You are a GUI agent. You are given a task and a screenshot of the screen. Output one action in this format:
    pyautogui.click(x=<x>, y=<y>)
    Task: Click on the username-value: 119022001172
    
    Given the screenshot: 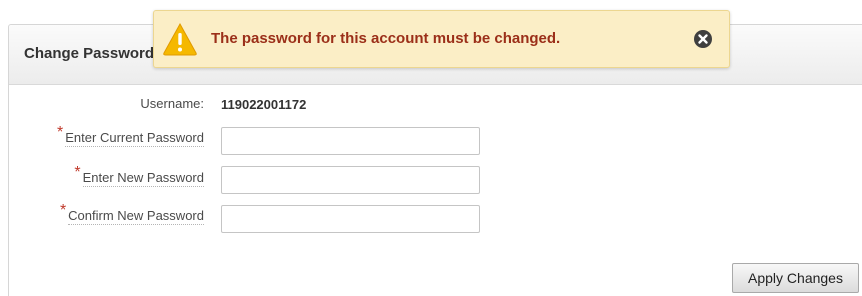 What is the action you would take?
    pyautogui.click(x=264, y=104)
    